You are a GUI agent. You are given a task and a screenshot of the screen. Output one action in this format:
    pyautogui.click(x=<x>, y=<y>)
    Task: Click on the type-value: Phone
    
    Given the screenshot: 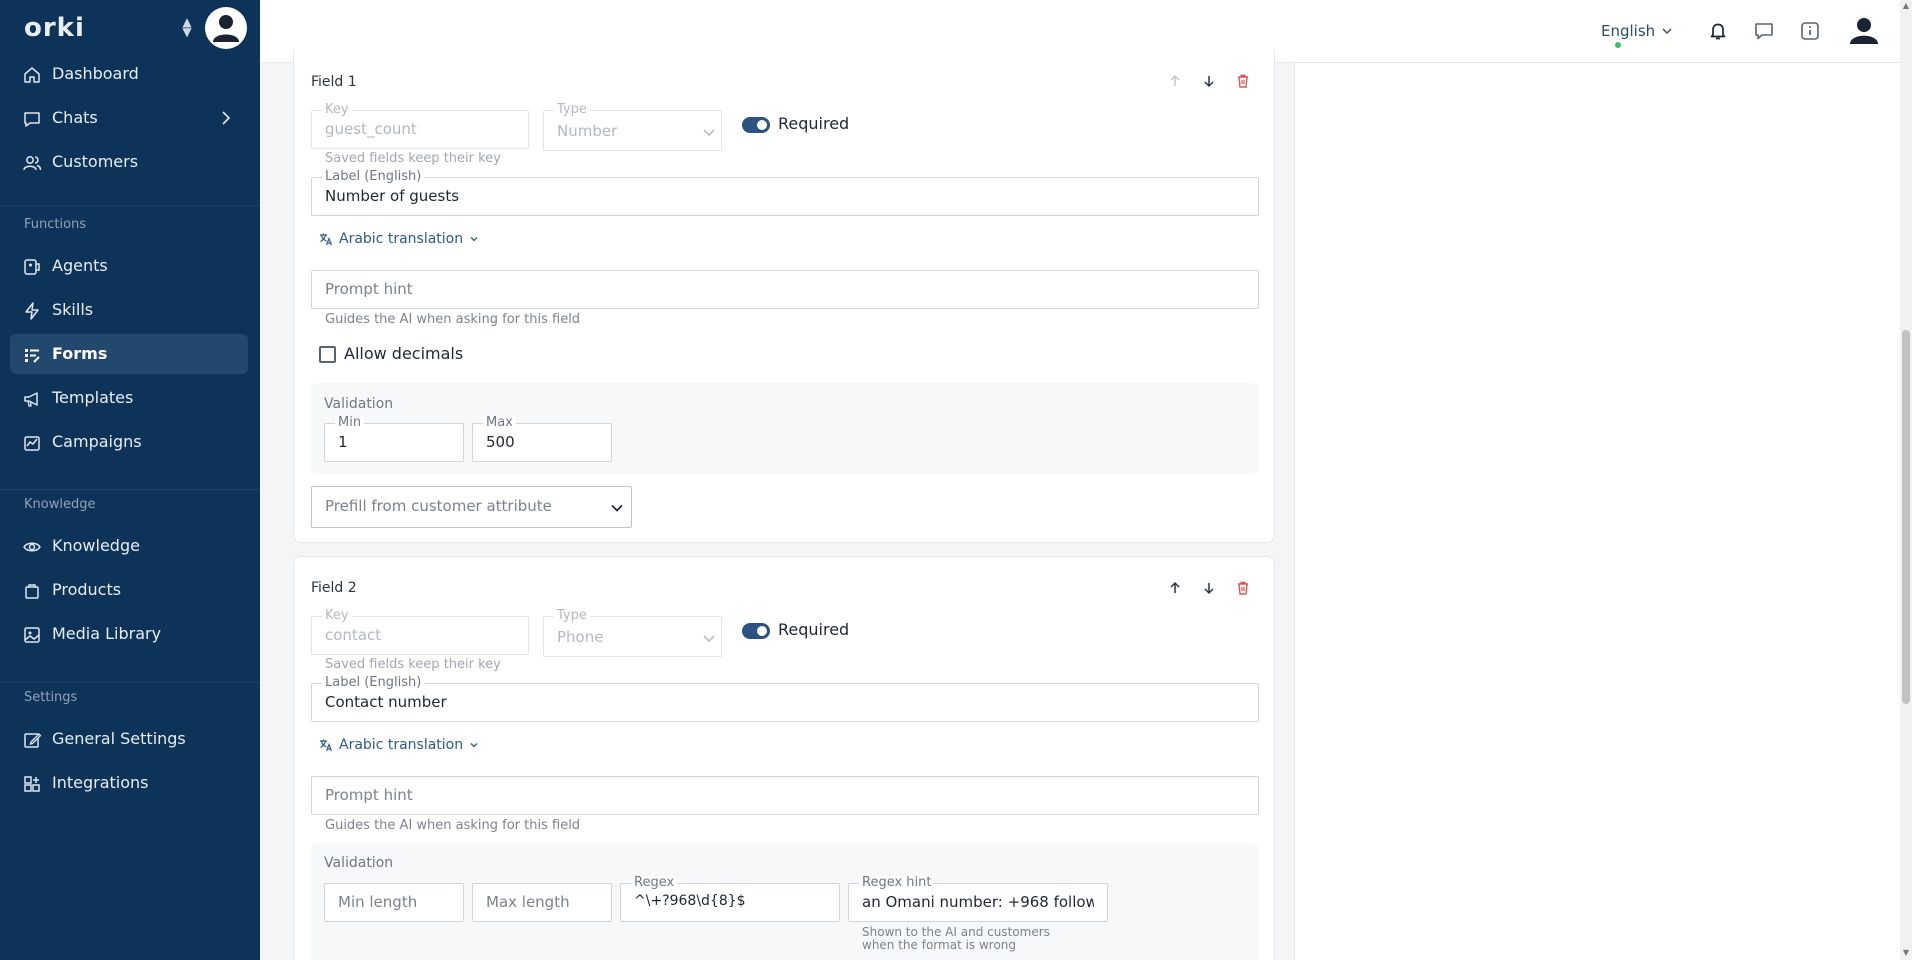 What is the action you would take?
    pyautogui.click(x=580, y=637)
    